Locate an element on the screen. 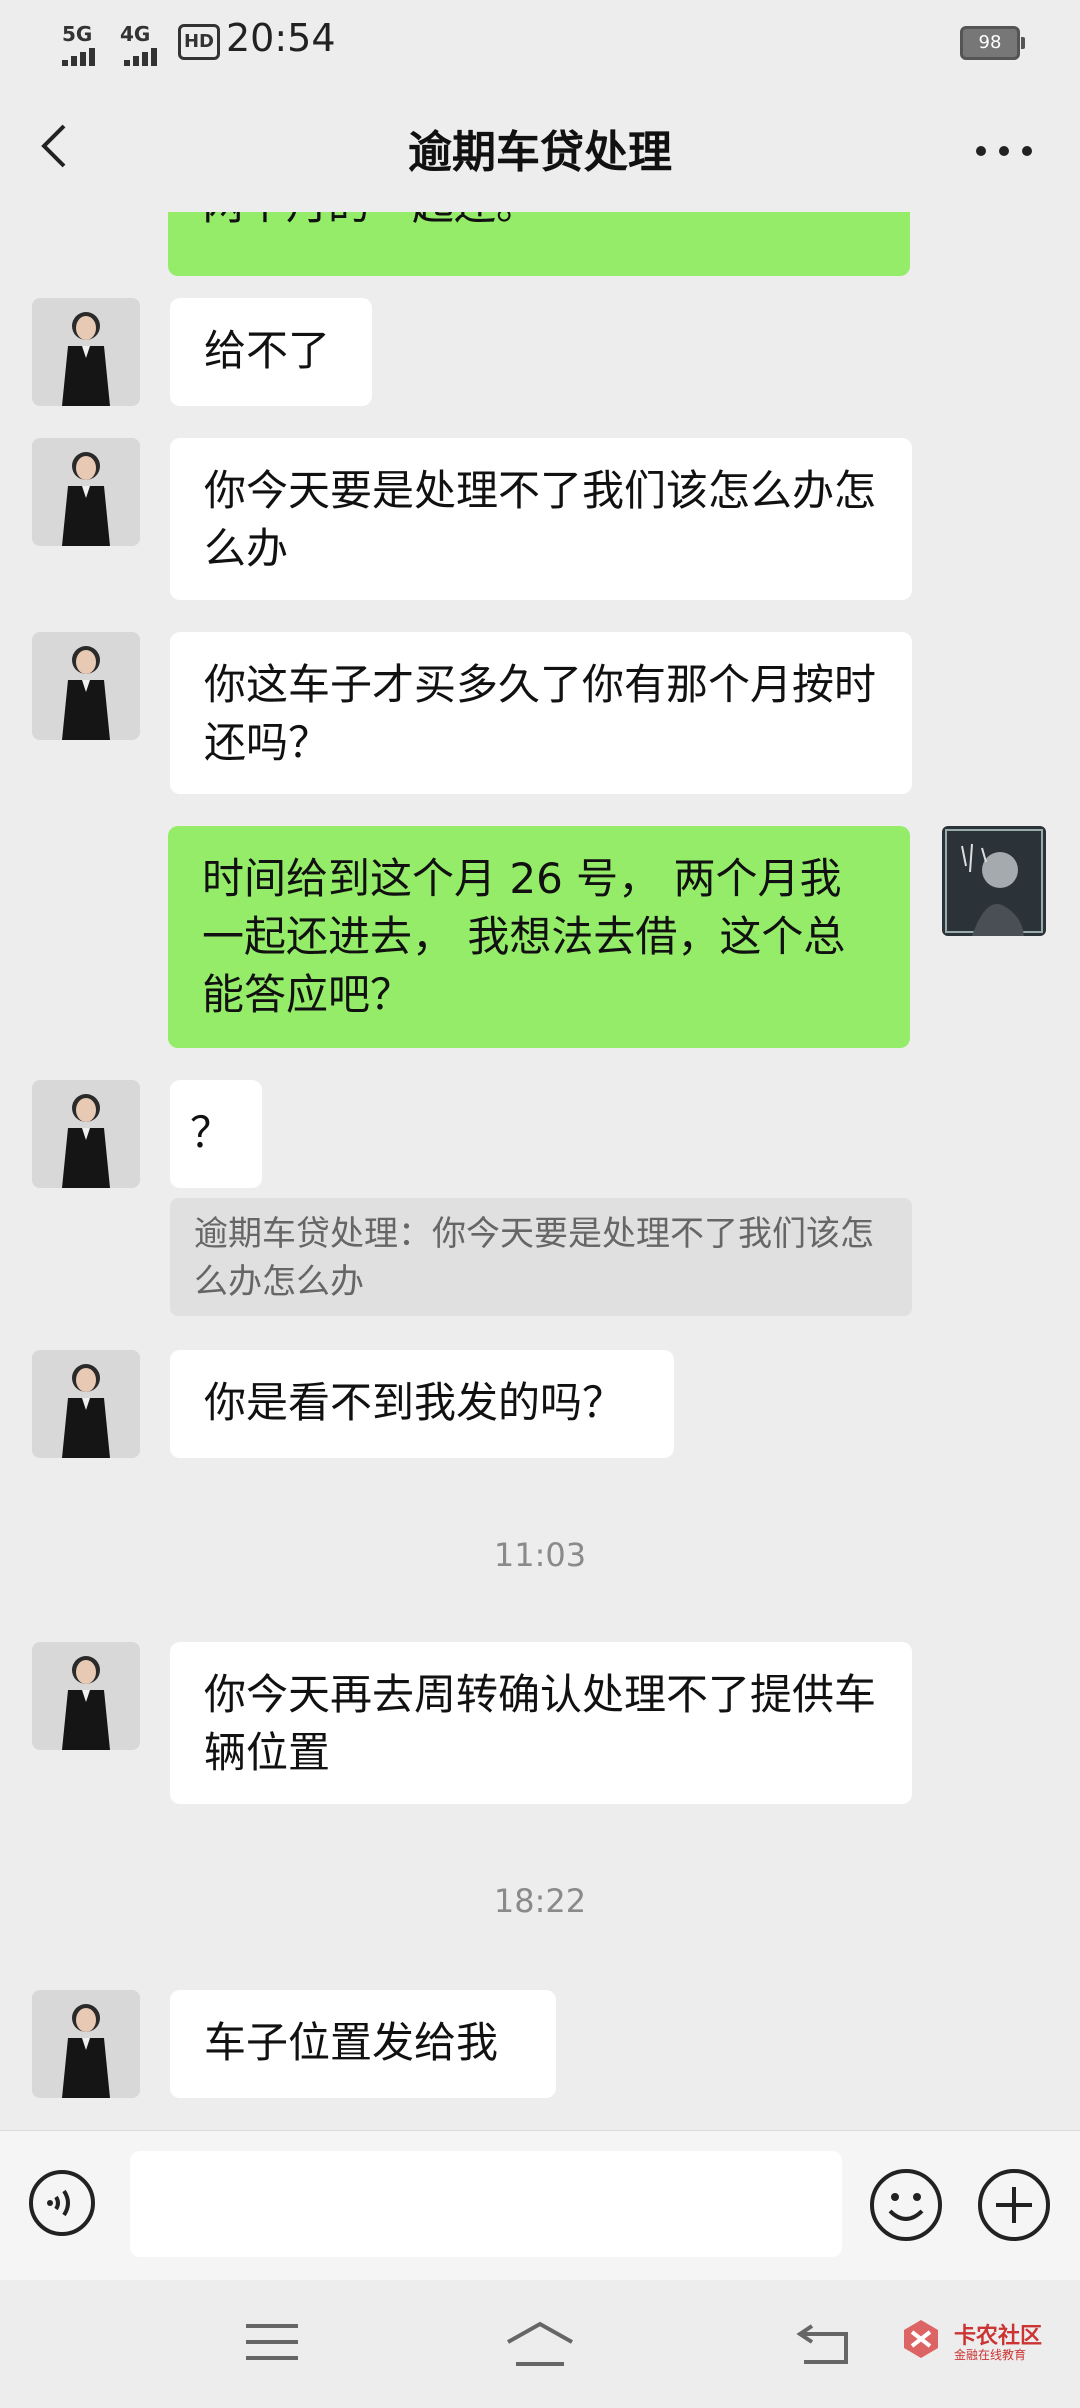 The width and height of the screenshot is (1080, 2408). chat-title: 逾期车贷处理 is located at coordinates (540, 152).